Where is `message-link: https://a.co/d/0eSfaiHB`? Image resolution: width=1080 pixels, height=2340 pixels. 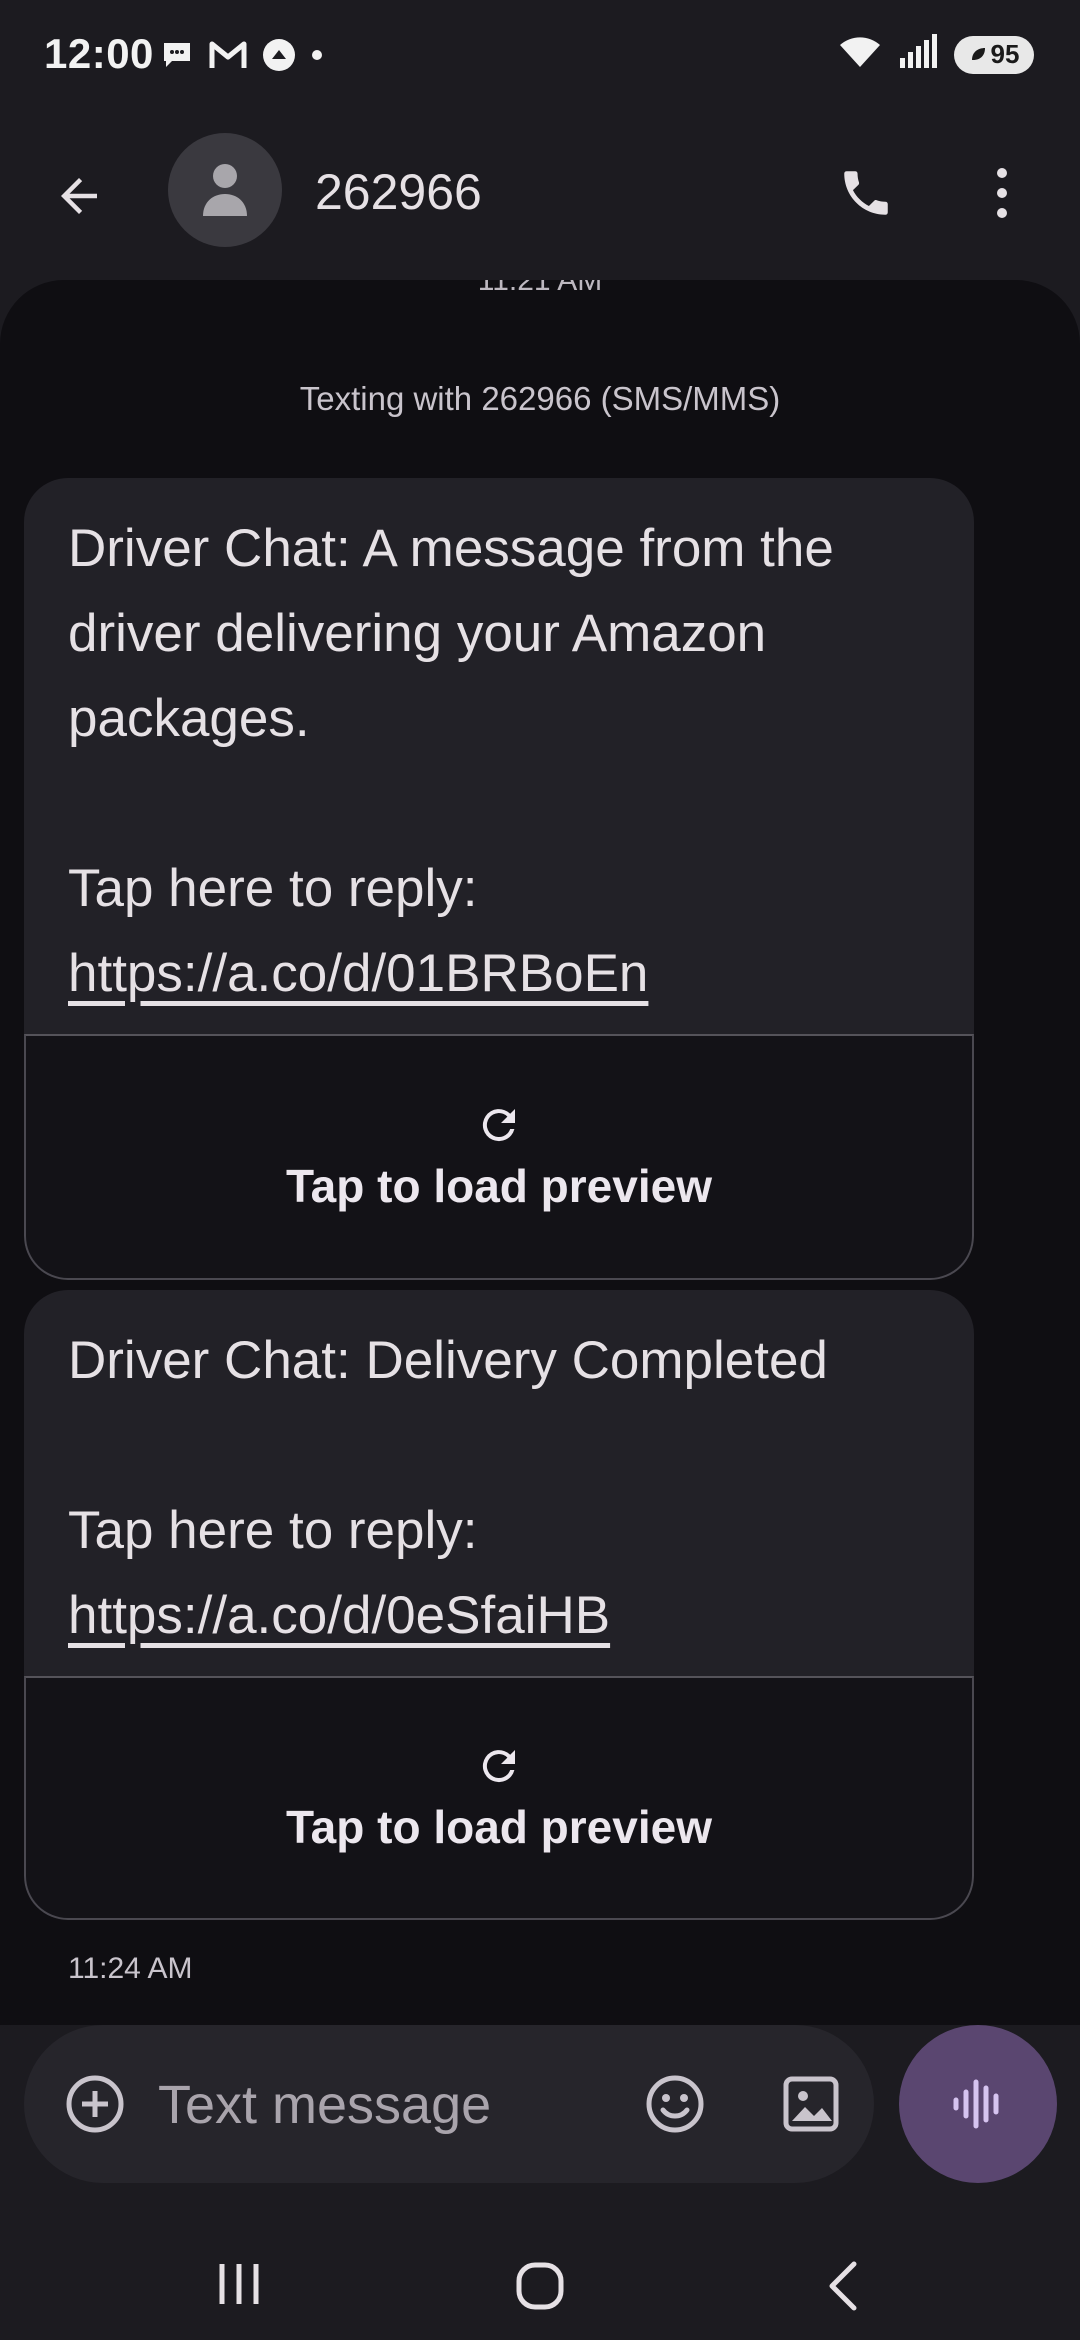
message-link: https://a.co/d/0eSfaiHB is located at coordinates (499, 1615).